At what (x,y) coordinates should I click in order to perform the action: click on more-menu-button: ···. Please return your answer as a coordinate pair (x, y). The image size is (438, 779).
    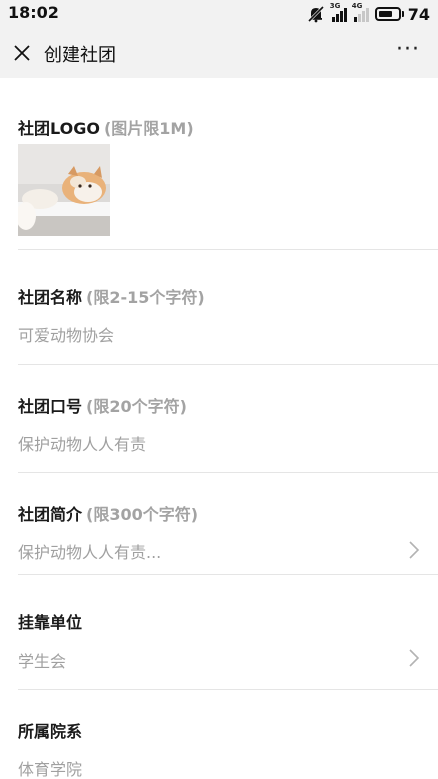
    Looking at the image, I should click on (408, 50).